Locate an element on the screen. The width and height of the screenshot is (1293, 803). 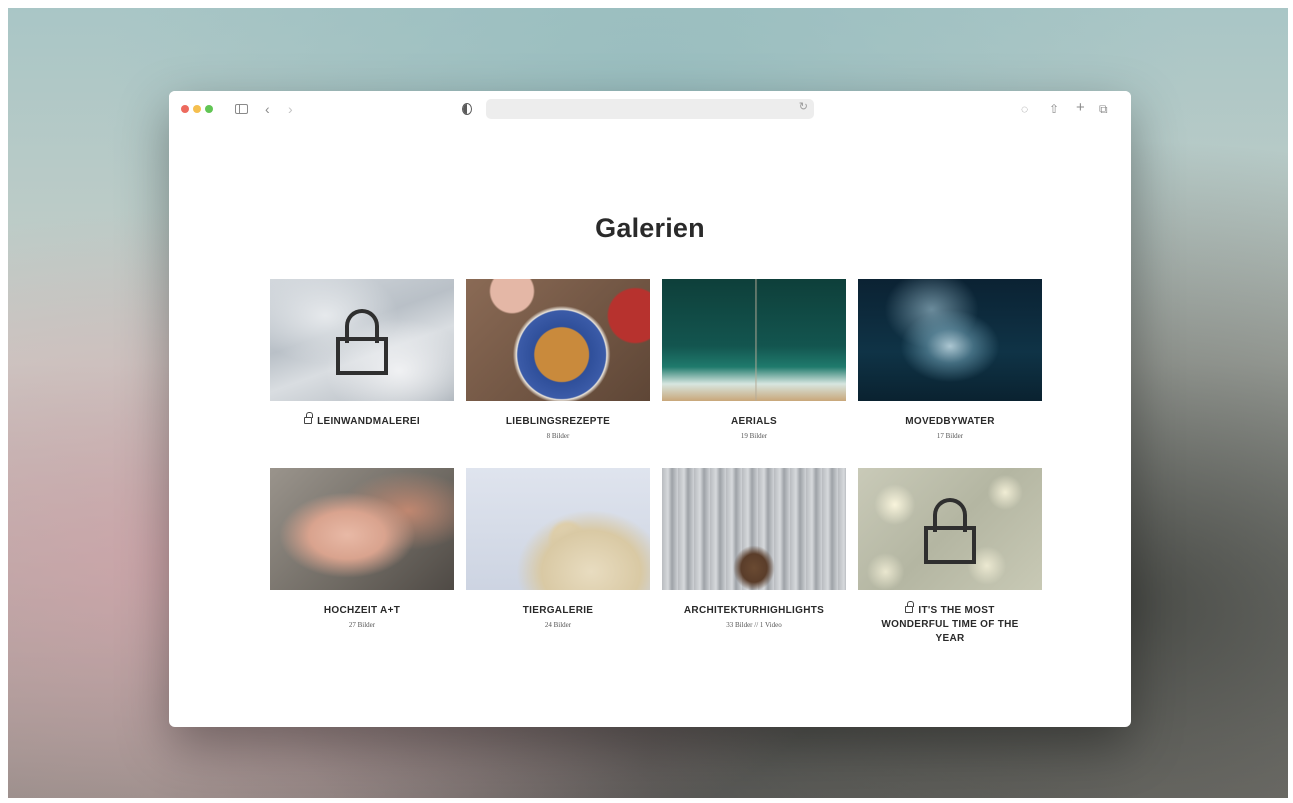
gallery-count: 17 Bilder is located at coordinates (950, 436).